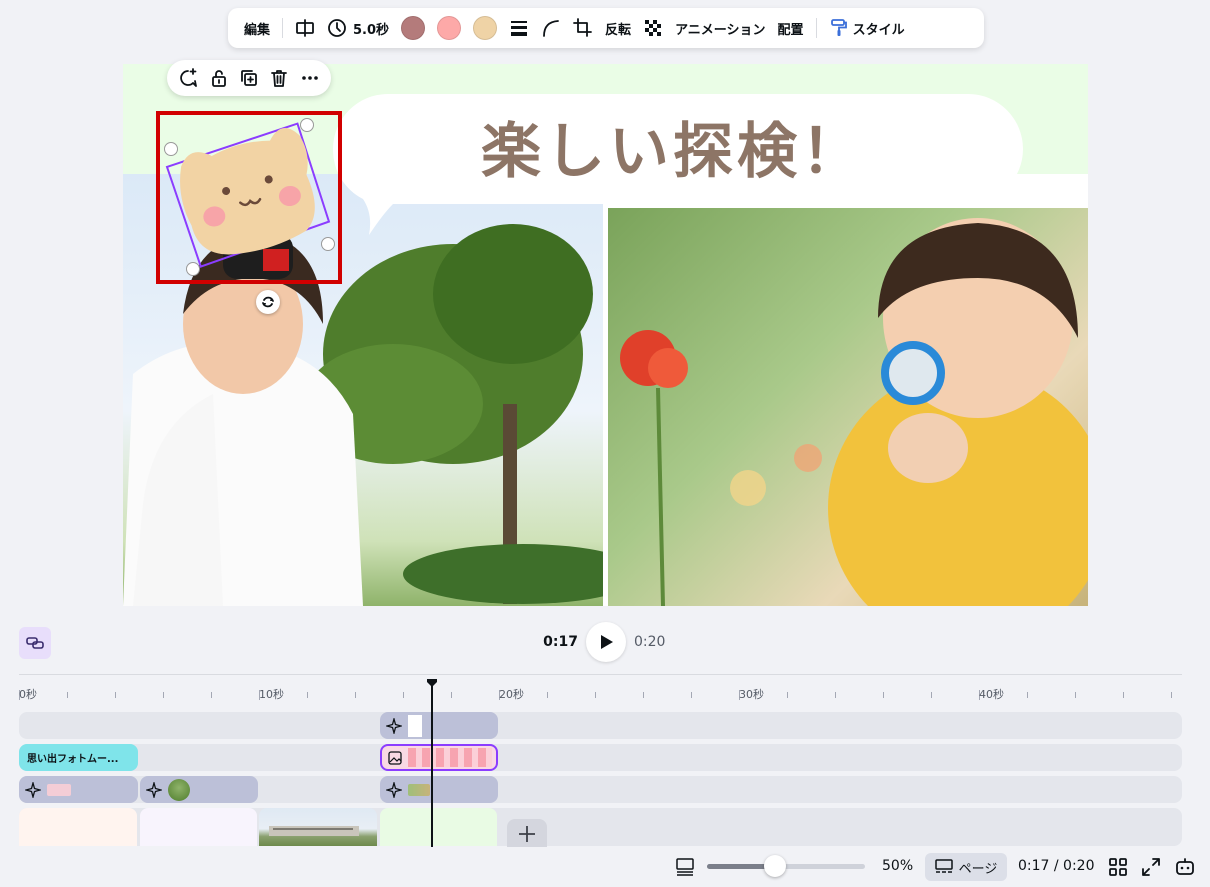 The width and height of the screenshot is (1210, 887). Describe the element at coordinates (1056, 866) in the screenshot. I see `time-readout: 0:17 / 0:20` at that location.